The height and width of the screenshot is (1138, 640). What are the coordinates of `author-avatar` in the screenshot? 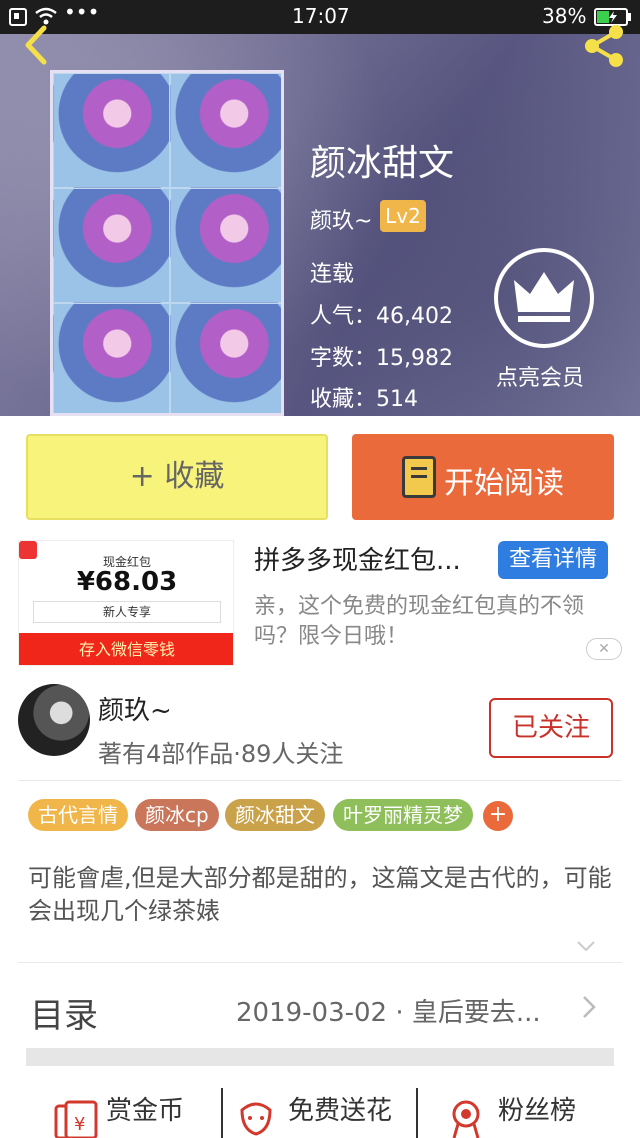 It's located at (54, 720).